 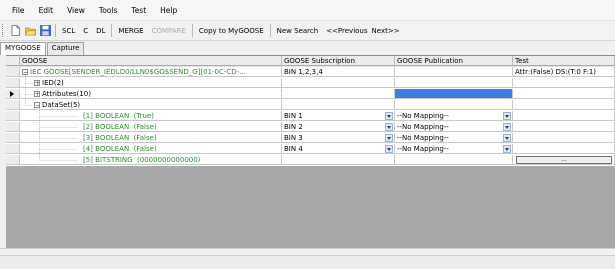 I want to click on merge-button: MERGE, so click(x=130, y=31).